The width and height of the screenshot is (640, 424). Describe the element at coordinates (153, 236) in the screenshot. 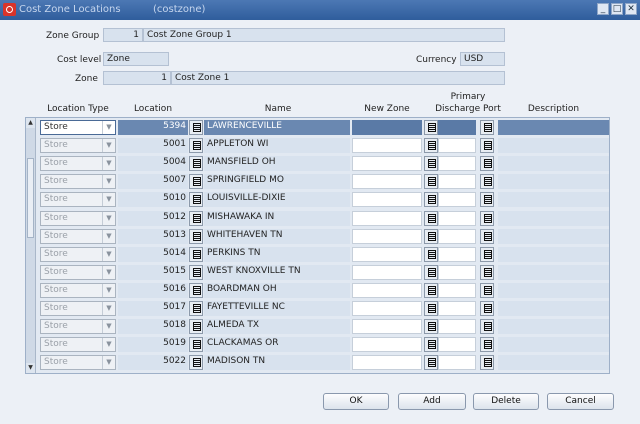

I see `location-field: 5013` at that location.